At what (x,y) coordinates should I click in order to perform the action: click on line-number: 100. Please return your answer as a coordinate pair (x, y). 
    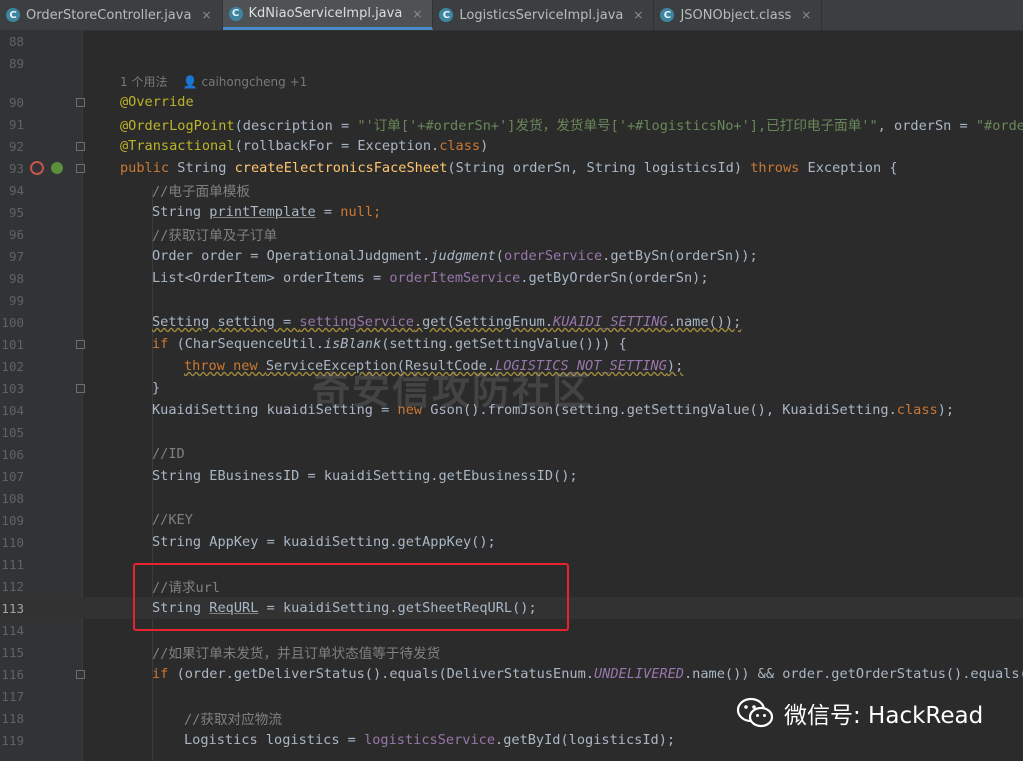
    Looking at the image, I should click on (12, 322).